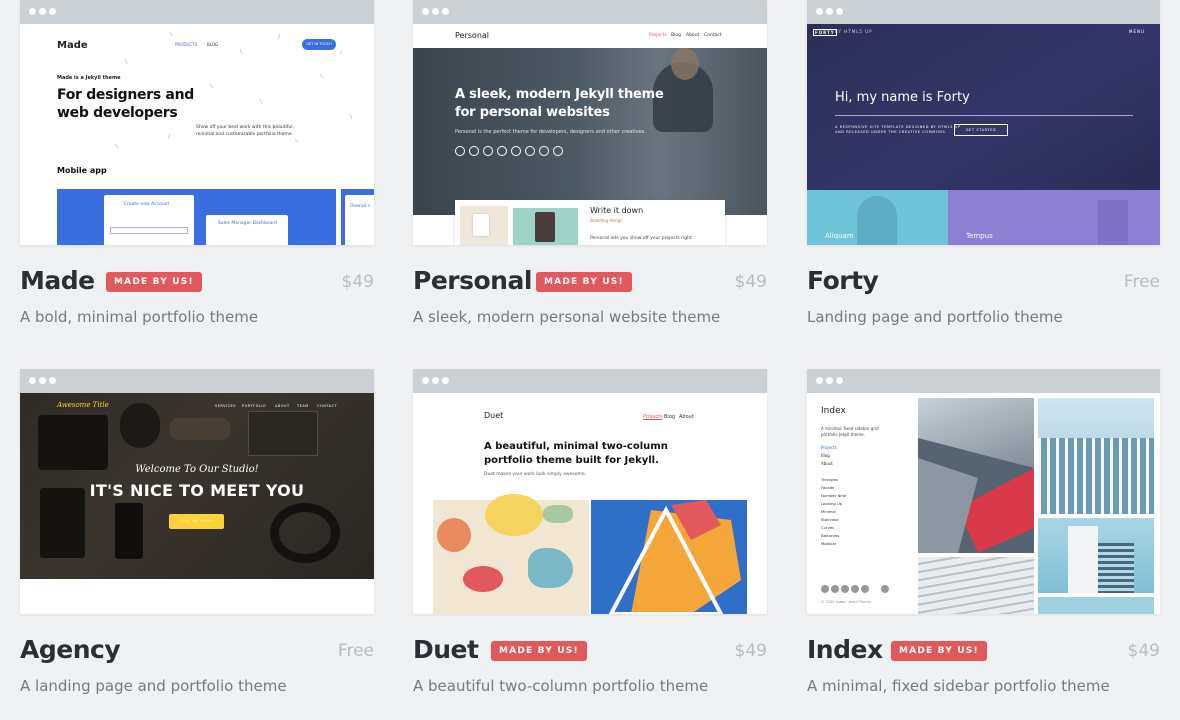 The image size is (1180, 720). What do you see at coordinates (669, 557) in the screenshot?
I see `preview-artwork-right` at bounding box center [669, 557].